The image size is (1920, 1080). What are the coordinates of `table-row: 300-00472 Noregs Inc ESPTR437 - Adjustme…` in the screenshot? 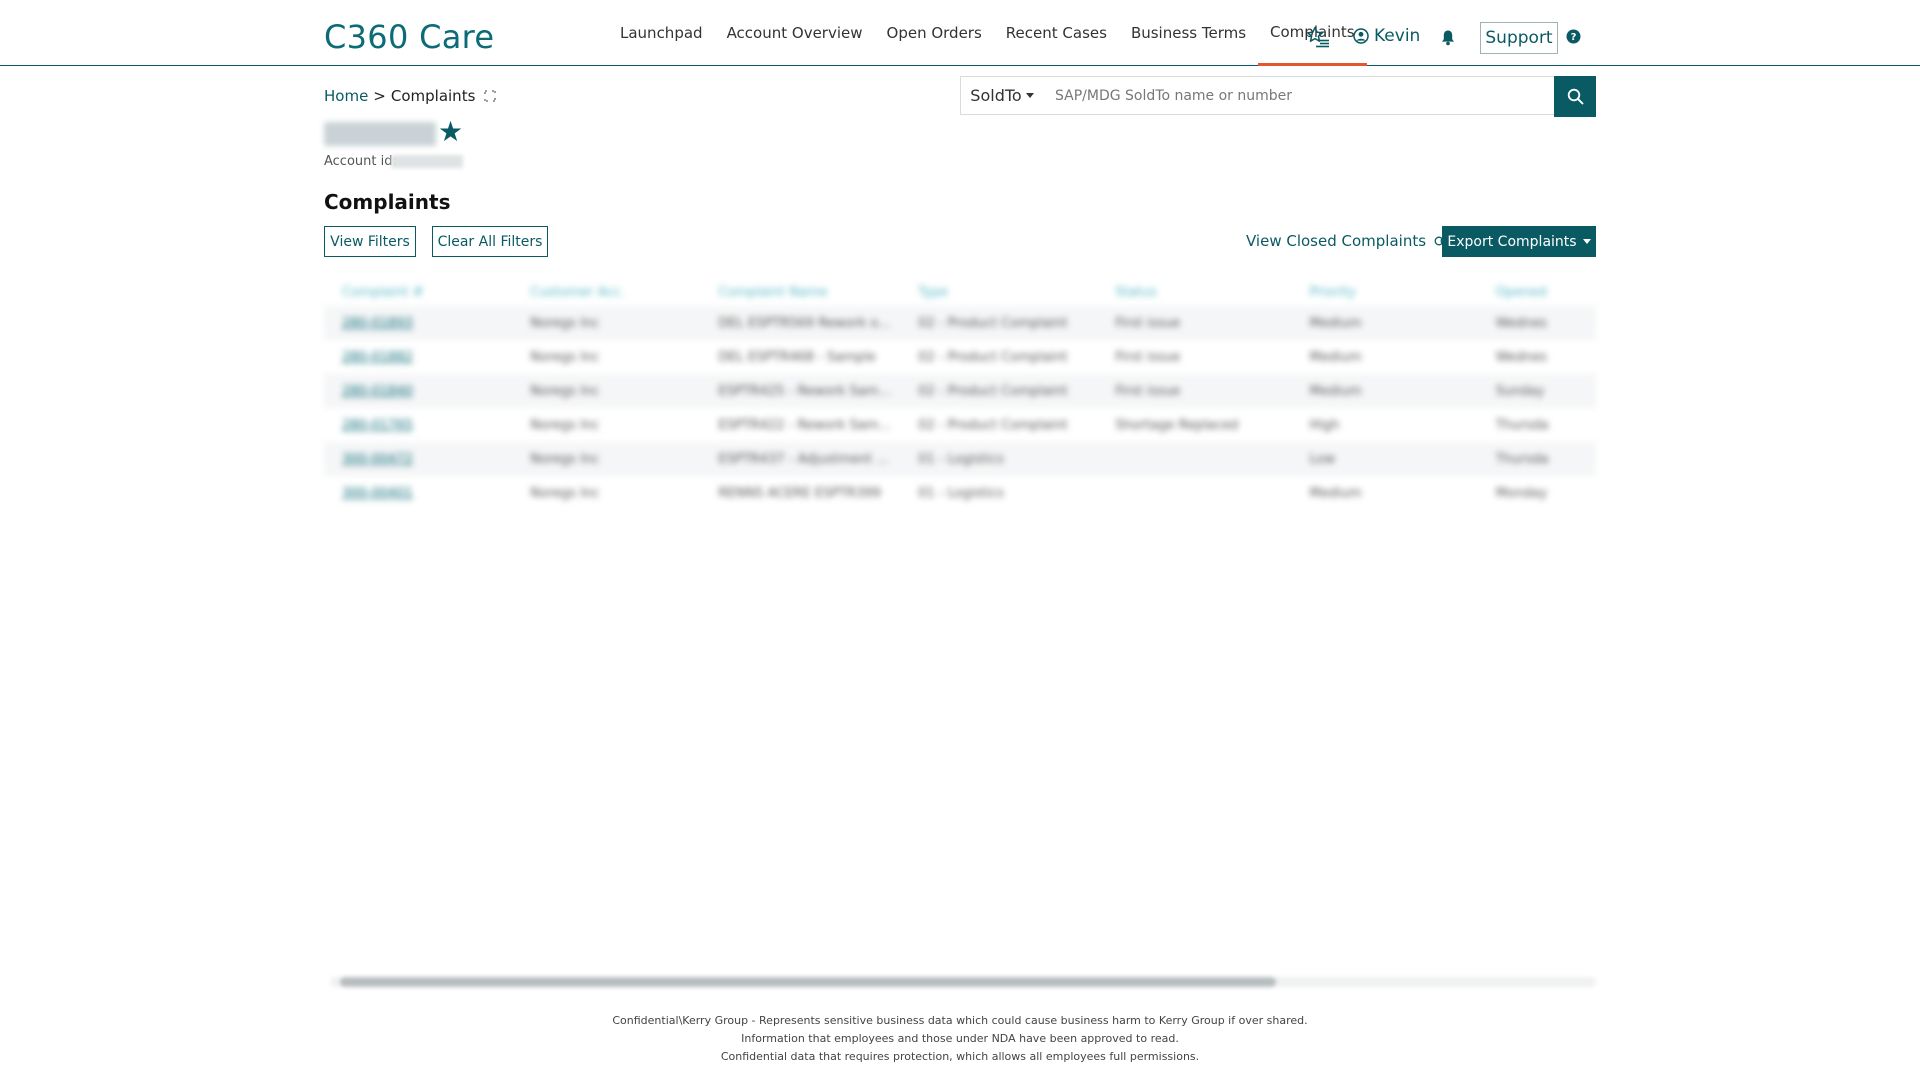 It's located at (960, 459).